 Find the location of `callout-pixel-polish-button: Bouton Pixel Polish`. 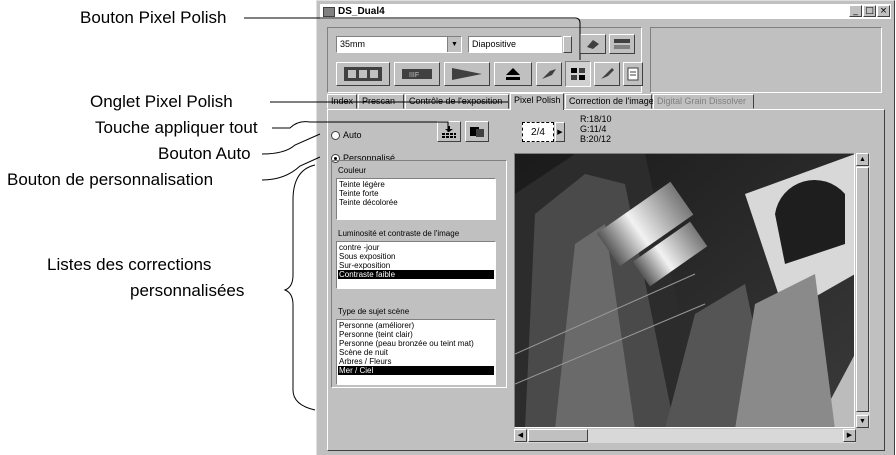

callout-pixel-polish-button: Bouton Pixel Polish is located at coordinates (153, 17).